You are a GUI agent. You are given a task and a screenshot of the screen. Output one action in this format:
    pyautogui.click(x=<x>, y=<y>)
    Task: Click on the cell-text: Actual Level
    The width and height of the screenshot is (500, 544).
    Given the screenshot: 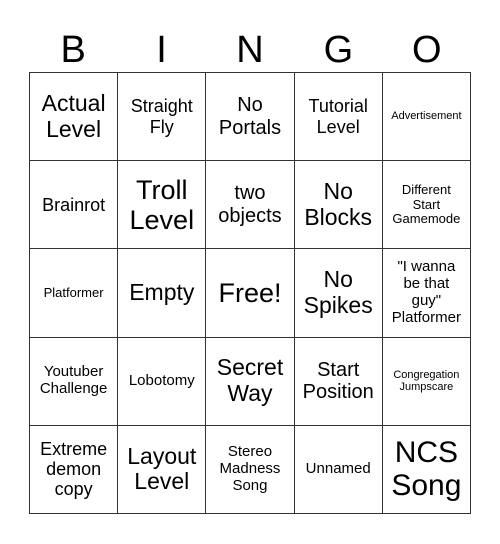 What is the action you would take?
    pyautogui.click(x=73, y=115)
    